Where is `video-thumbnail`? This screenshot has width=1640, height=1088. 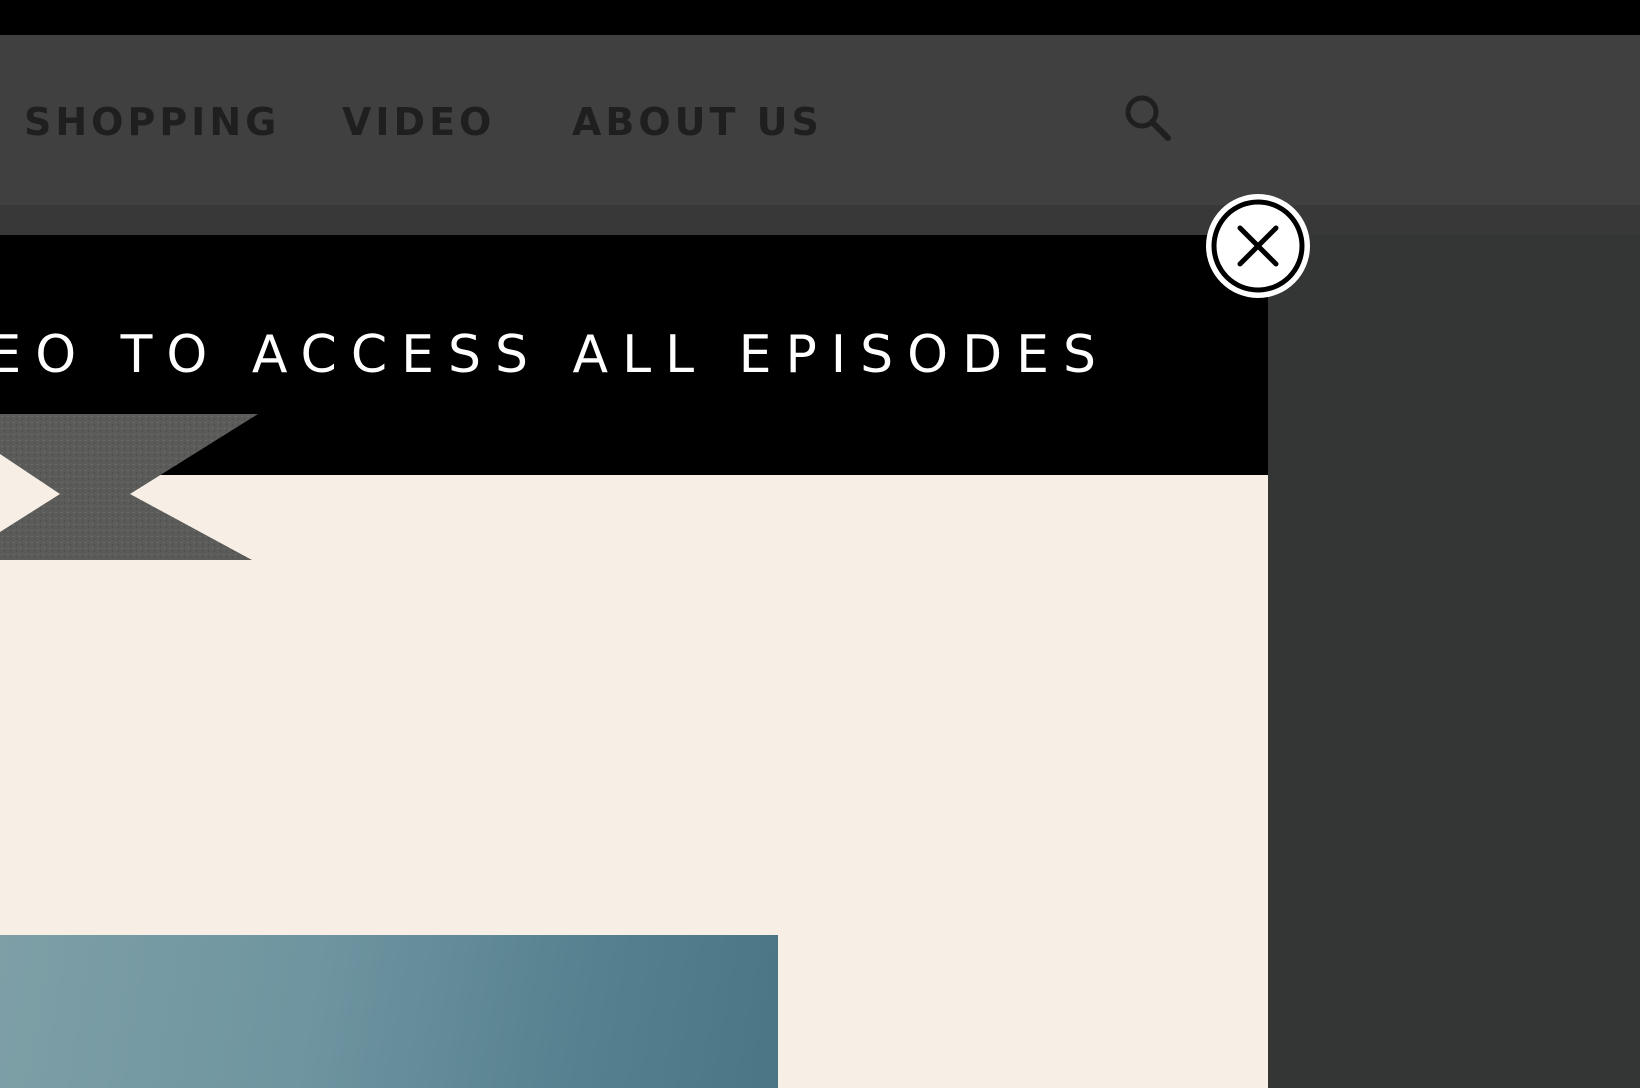
video-thumbnail is located at coordinates (389, 1011).